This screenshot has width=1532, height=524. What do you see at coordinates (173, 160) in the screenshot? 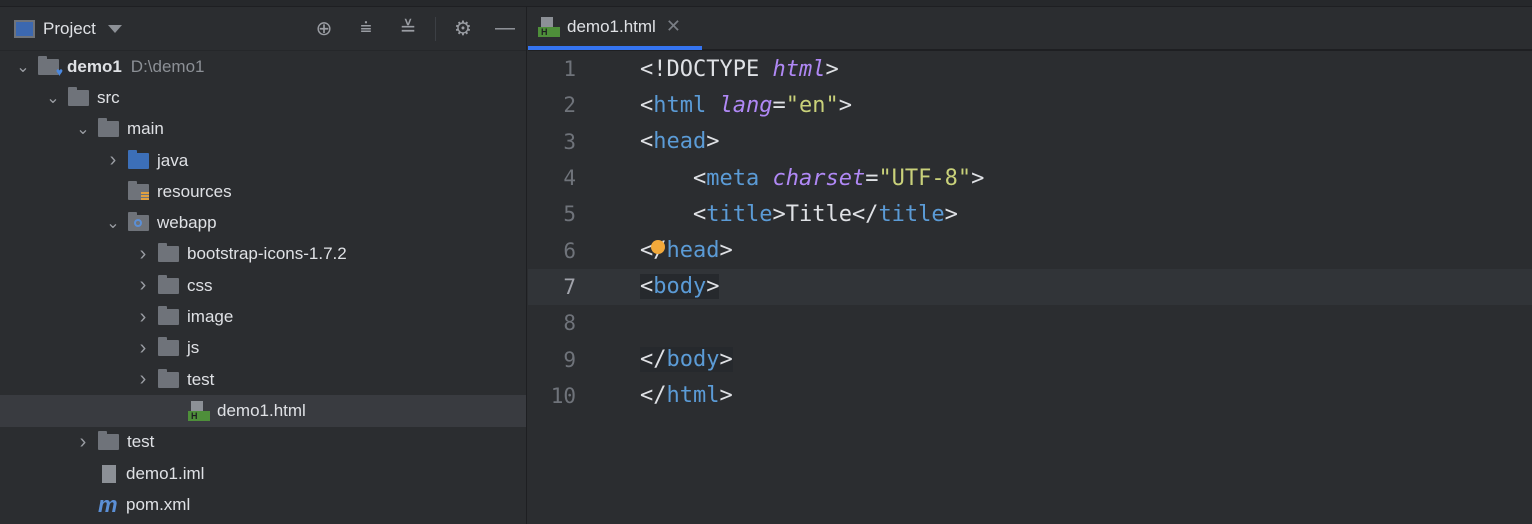
I see `tree-item-label: java` at bounding box center [173, 160].